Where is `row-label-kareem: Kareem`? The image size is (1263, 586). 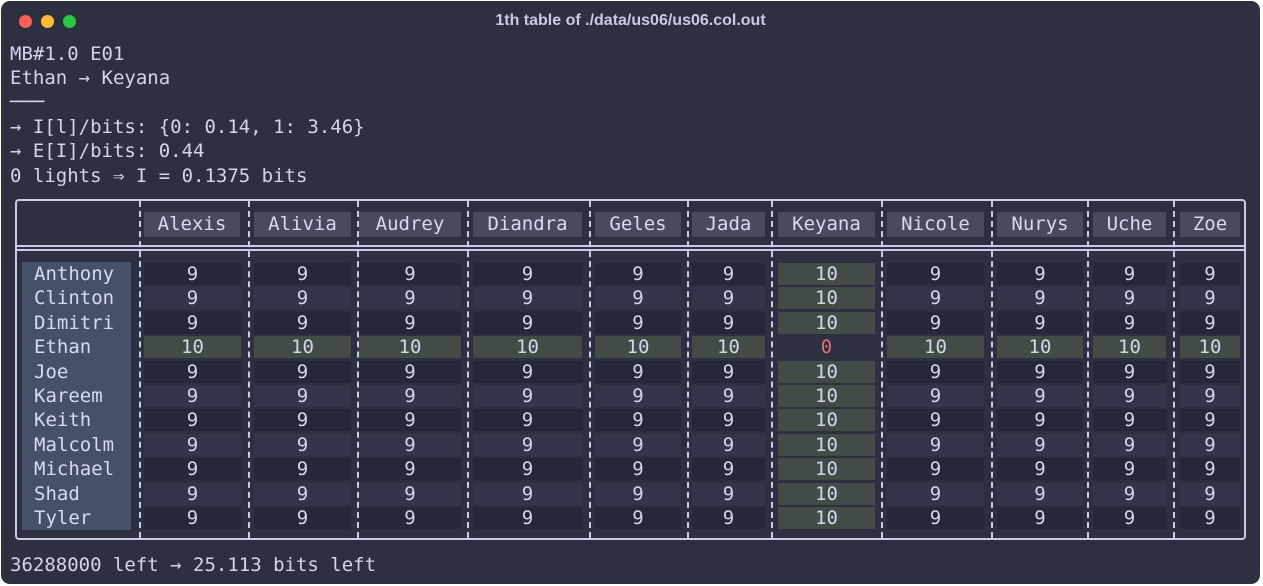
row-label-kareem: Kareem is located at coordinates (68, 396).